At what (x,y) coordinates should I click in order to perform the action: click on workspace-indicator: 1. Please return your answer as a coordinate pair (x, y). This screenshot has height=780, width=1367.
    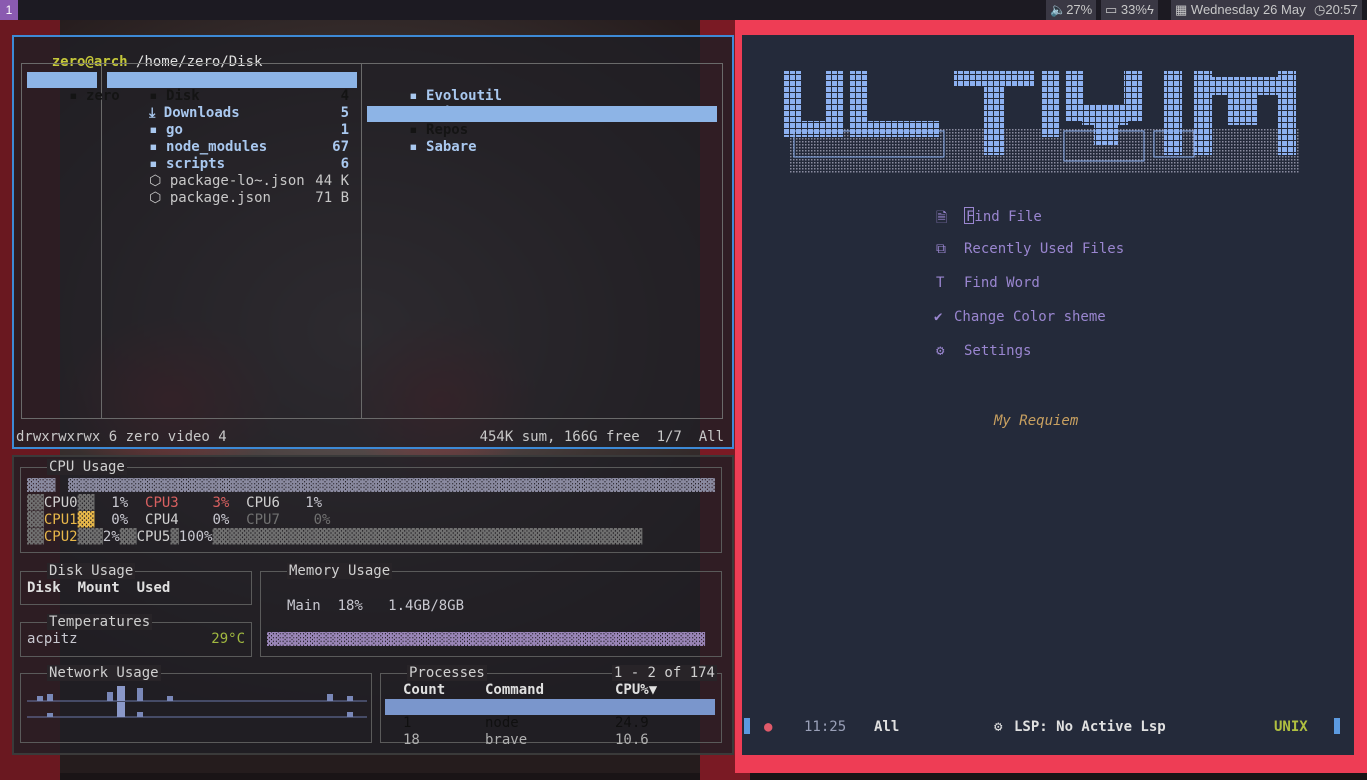
    Looking at the image, I should click on (9, 10).